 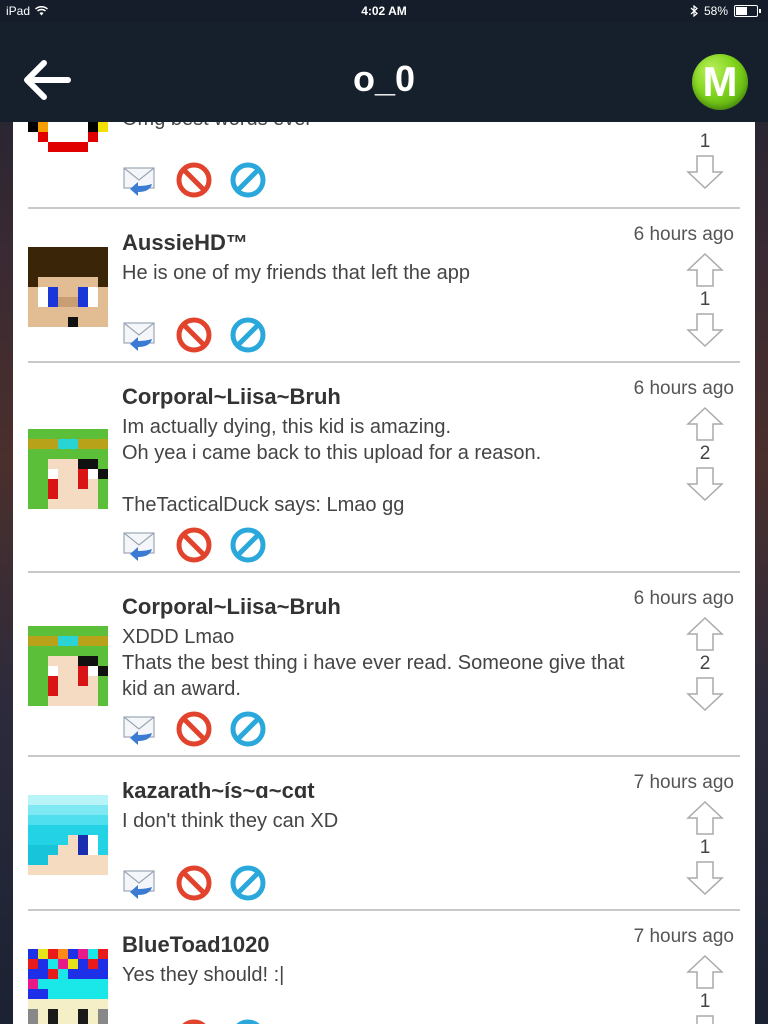 What do you see at coordinates (715, 11) in the screenshot?
I see `battery-percent: 58%` at bounding box center [715, 11].